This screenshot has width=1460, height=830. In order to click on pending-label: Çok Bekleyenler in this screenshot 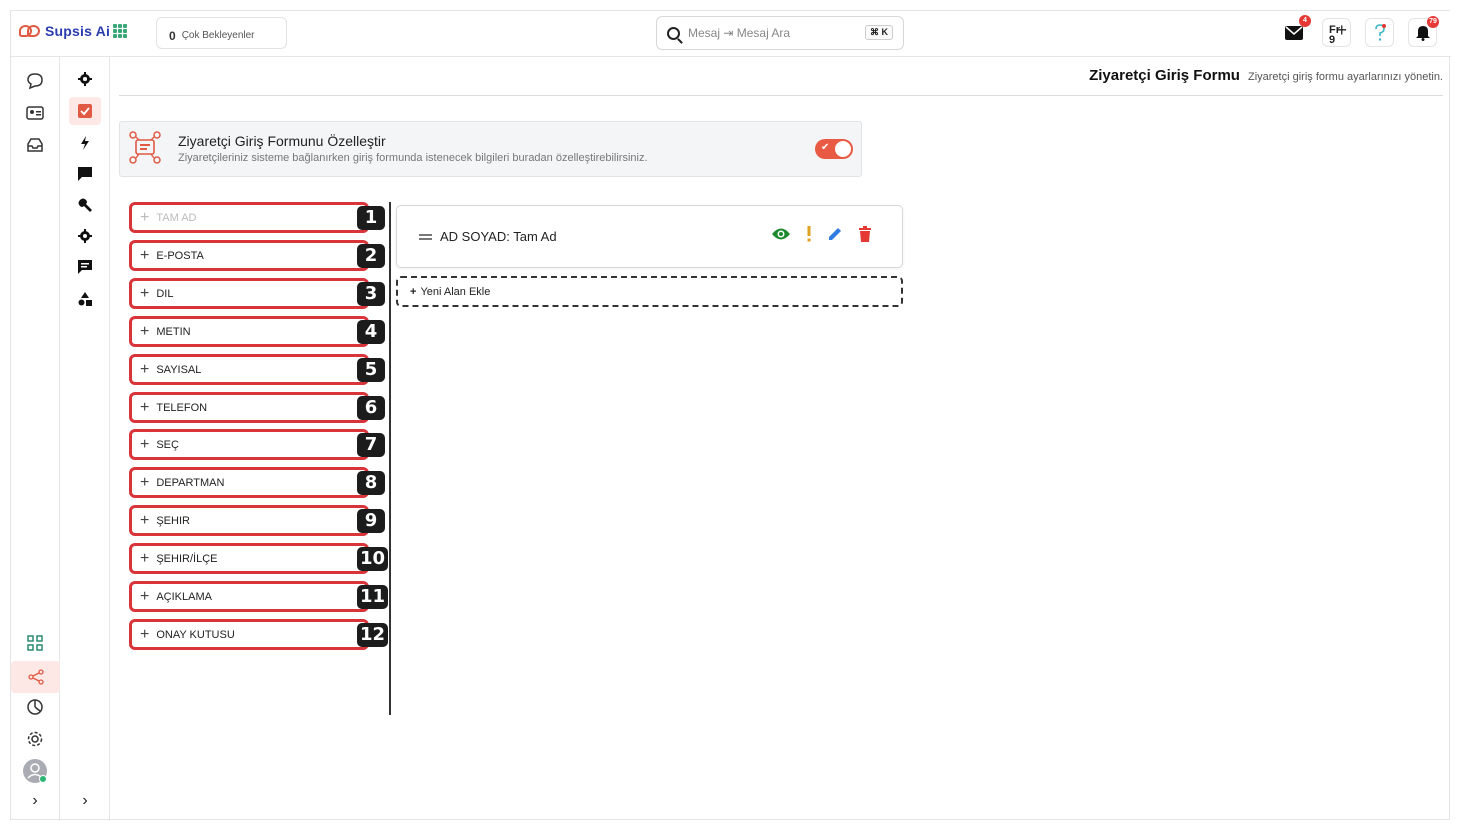, I will do `click(218, 35)`.